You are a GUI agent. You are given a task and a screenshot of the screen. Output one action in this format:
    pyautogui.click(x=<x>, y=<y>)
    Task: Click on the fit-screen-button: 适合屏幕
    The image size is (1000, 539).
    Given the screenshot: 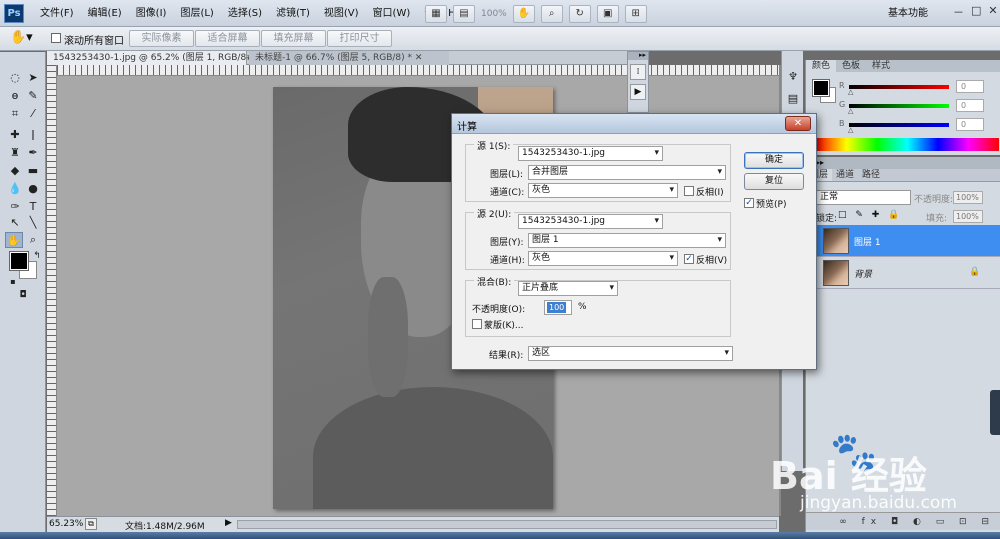 What is the action you would take?
    pyautogui.click(x=227, y=38)
    